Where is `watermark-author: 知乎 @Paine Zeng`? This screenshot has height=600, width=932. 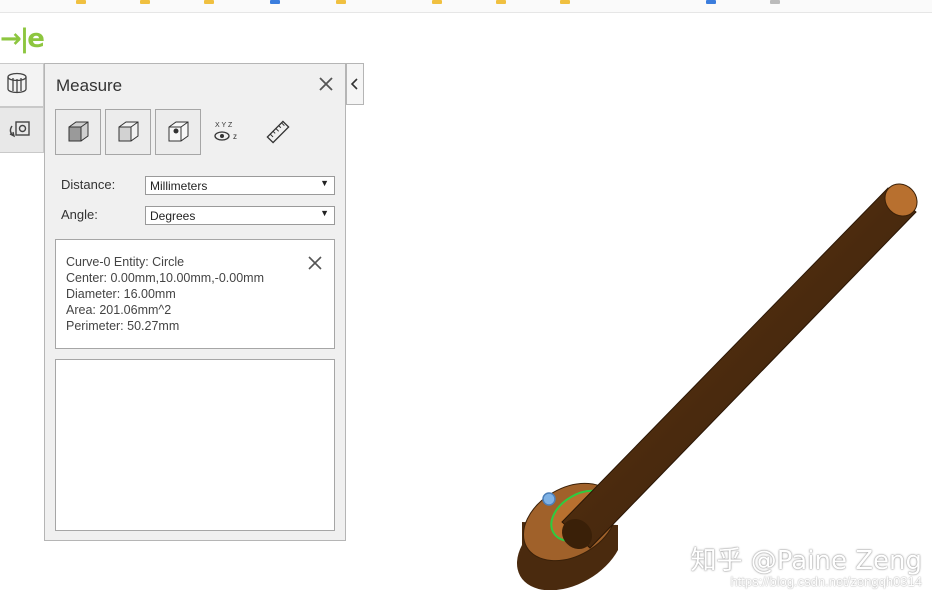
watermark-author: 知乎 @Paine Zeng is located at coordinates (806, 561).